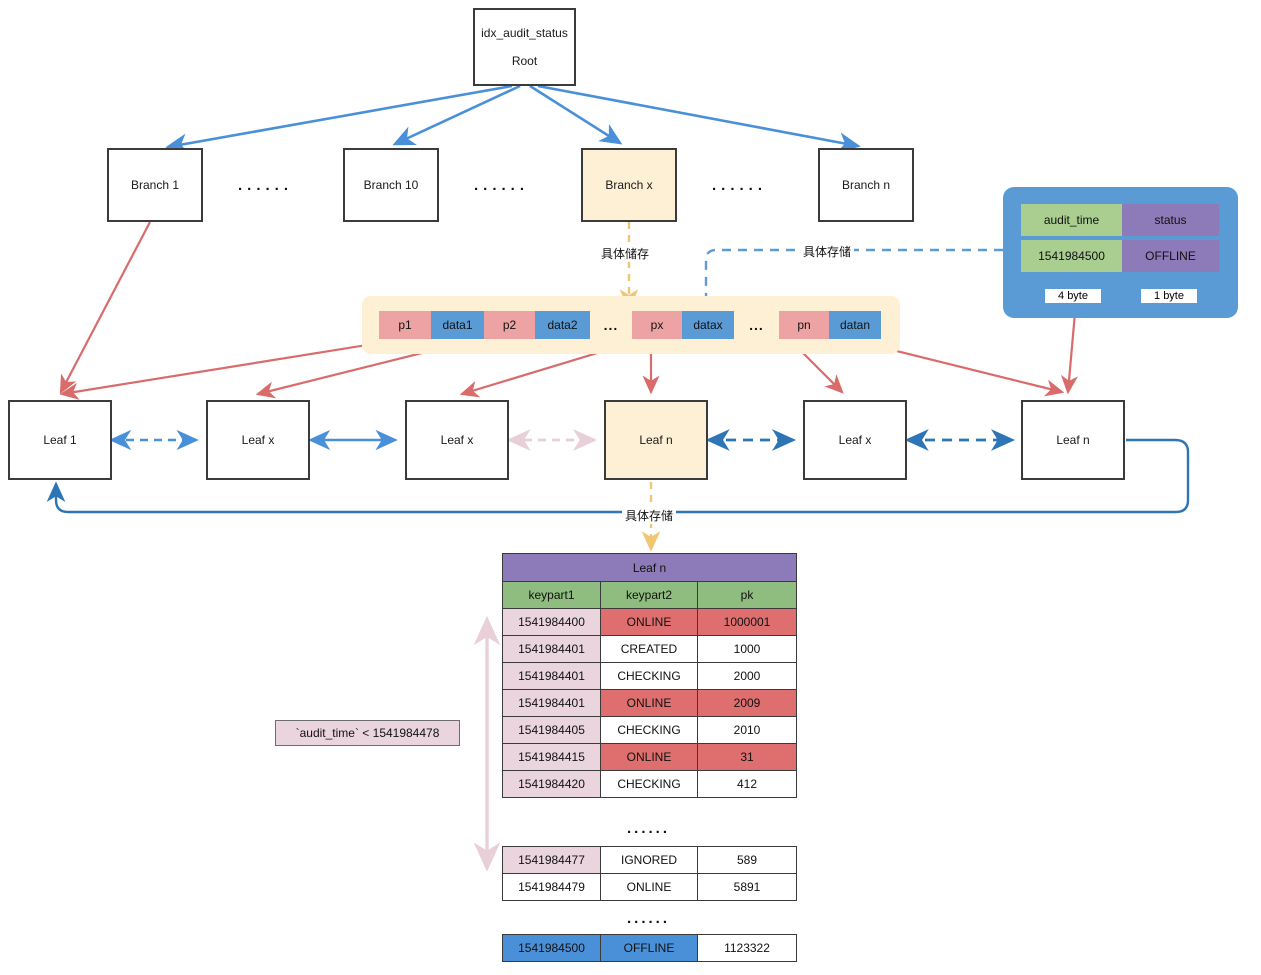 The image size is (1261, 975). What do you see at coordinates (747, 649) in the screenshot?
I see `cell-pk: 1000` at bounding box center [747, 649].